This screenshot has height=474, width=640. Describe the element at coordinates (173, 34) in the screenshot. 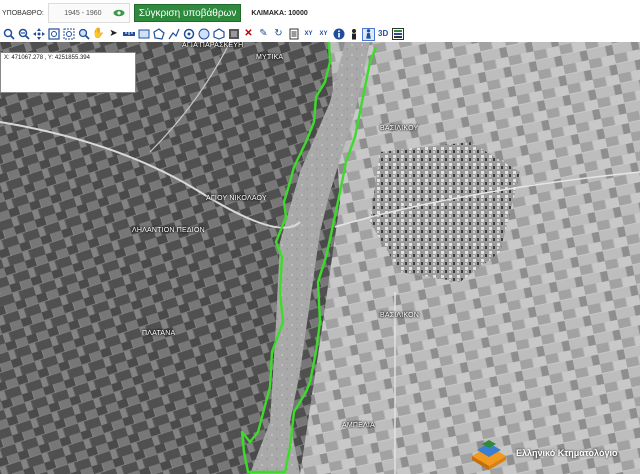

I see `draw-line-icon` at that location.